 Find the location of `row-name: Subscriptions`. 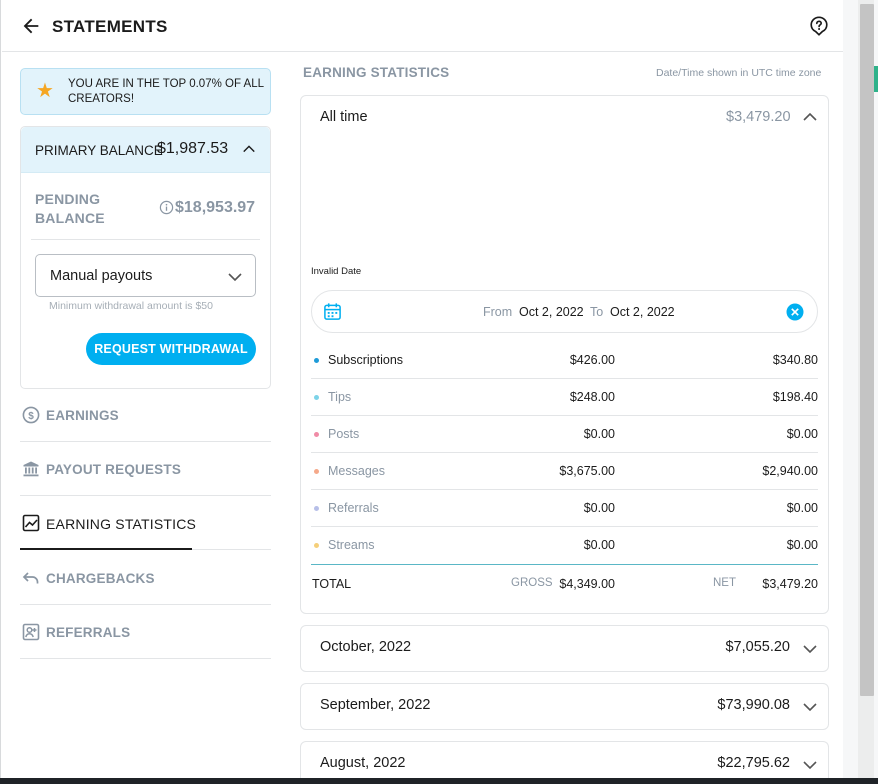

row-name: Subscriptions is located at coordinates (366, 360).